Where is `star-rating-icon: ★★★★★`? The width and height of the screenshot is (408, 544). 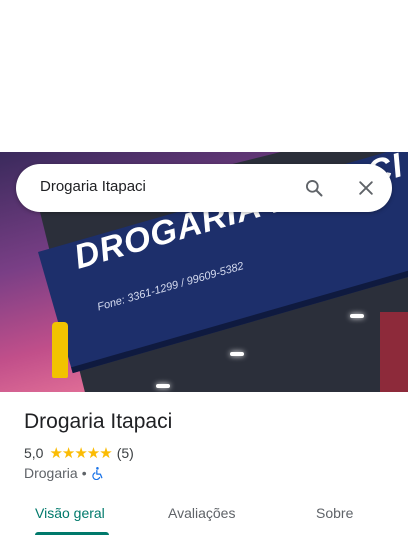 star-rating-icon: ★★★★★ is located at coordinates (80, 453).